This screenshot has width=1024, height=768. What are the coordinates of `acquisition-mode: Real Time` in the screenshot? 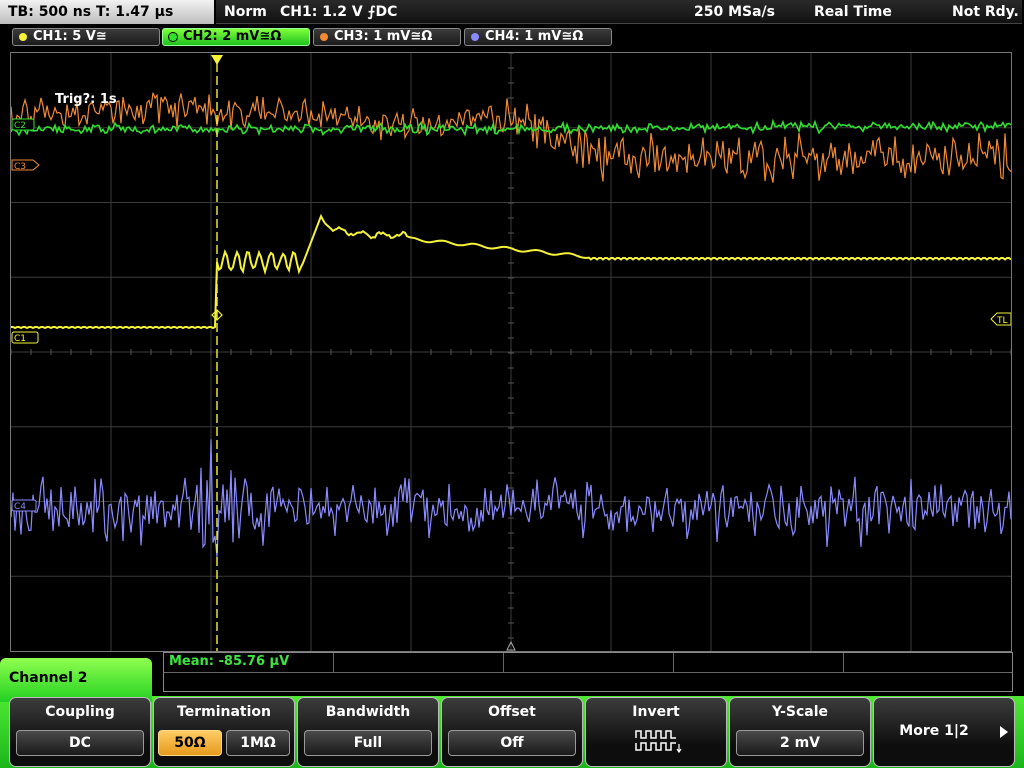 It's located at (853, 12).